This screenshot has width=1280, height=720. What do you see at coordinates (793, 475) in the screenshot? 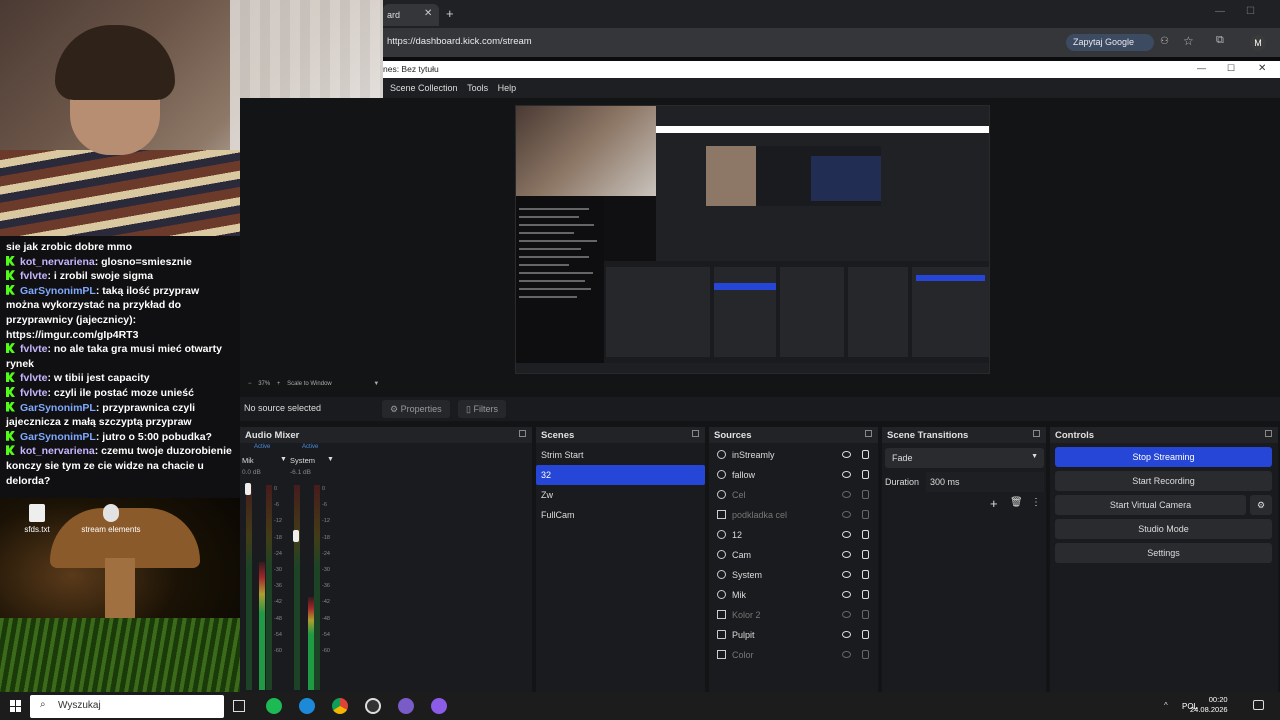
I see `source-item: fallow` at bounding box center [793, 475].